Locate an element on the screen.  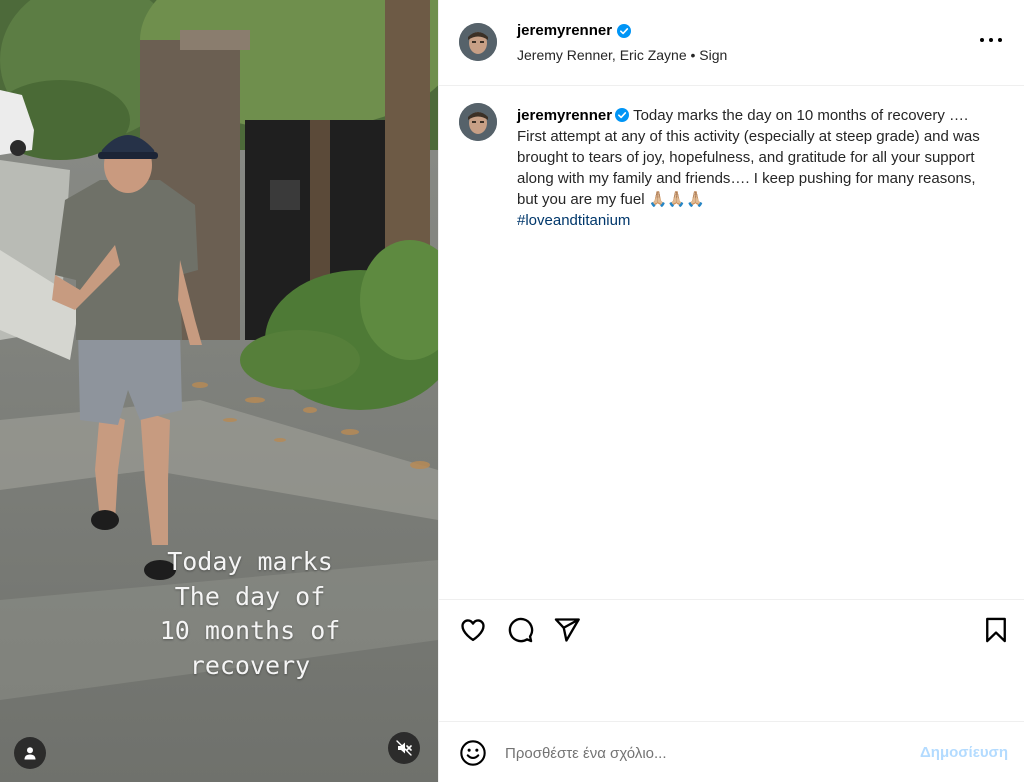
caption-username: jeremyrenner is located at coordinates (564, 115).